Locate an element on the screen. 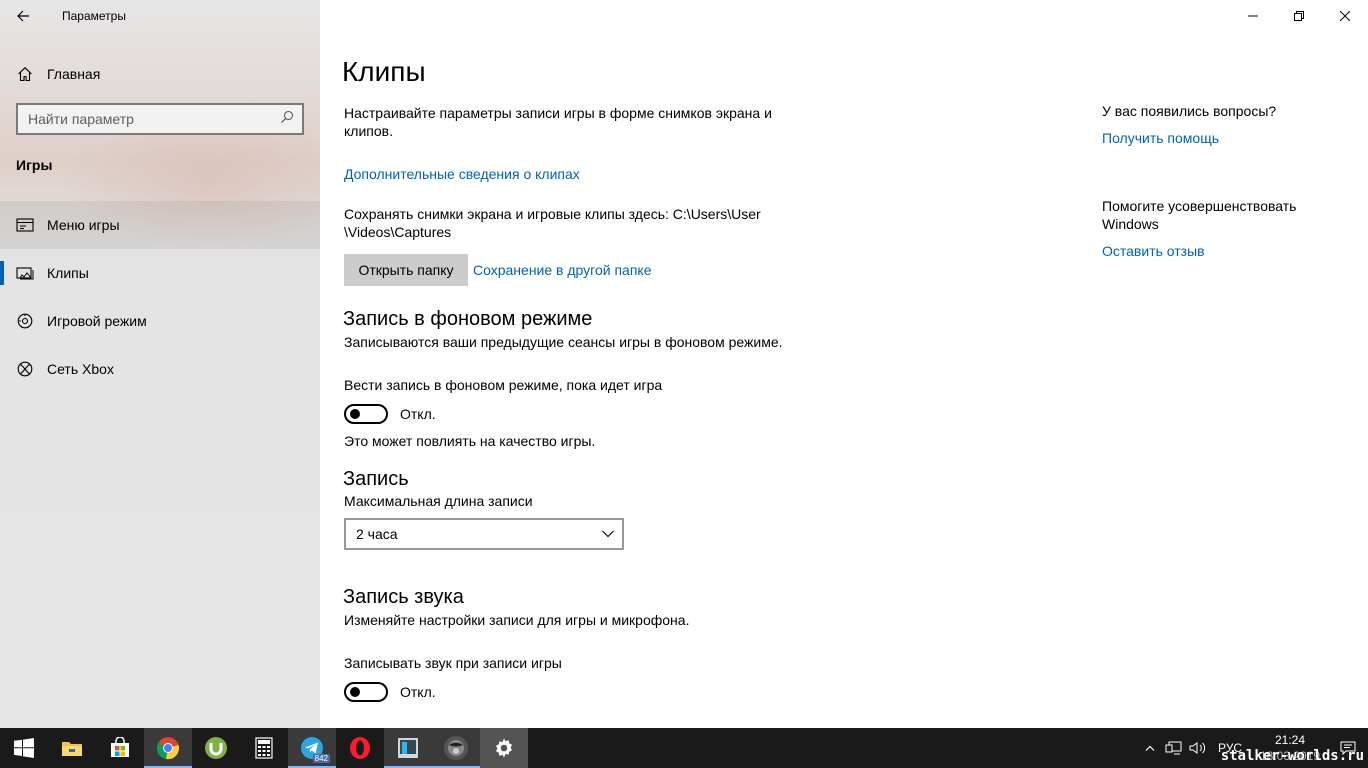 This screenshot has width=1368, height=768. volume-icon is located at coordinates (1197, 748).